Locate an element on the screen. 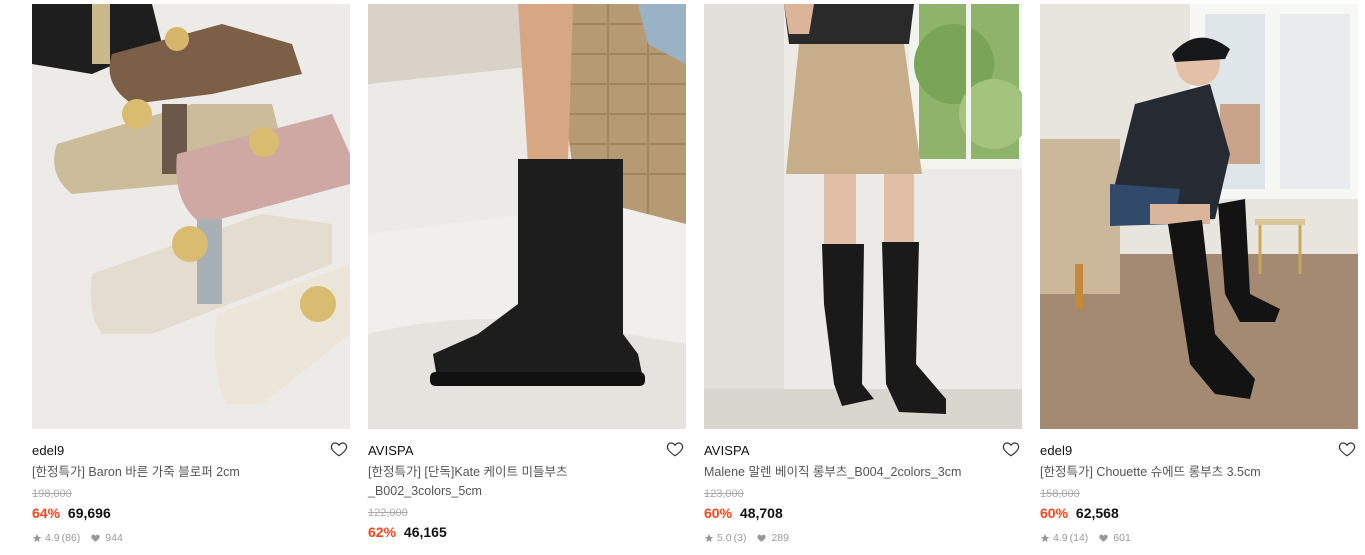  product-title: Malene 말렌 베이직 롱부츠_B004_2colors_3cm is located at coordinates (854, 472).